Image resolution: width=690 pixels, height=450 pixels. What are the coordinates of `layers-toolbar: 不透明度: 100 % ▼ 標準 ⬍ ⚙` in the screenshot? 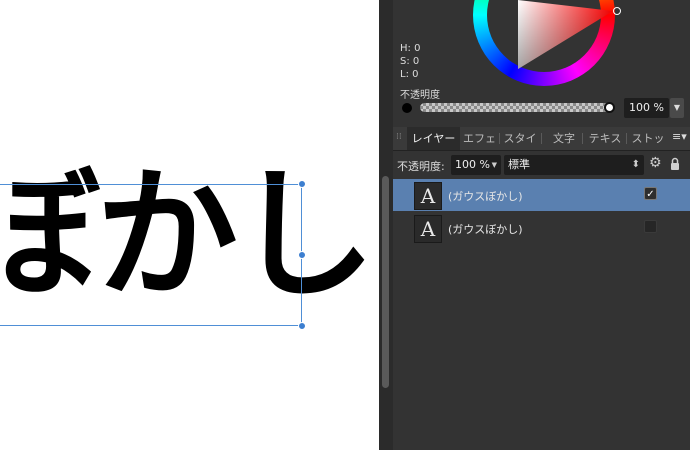 It's located at (541, 165).